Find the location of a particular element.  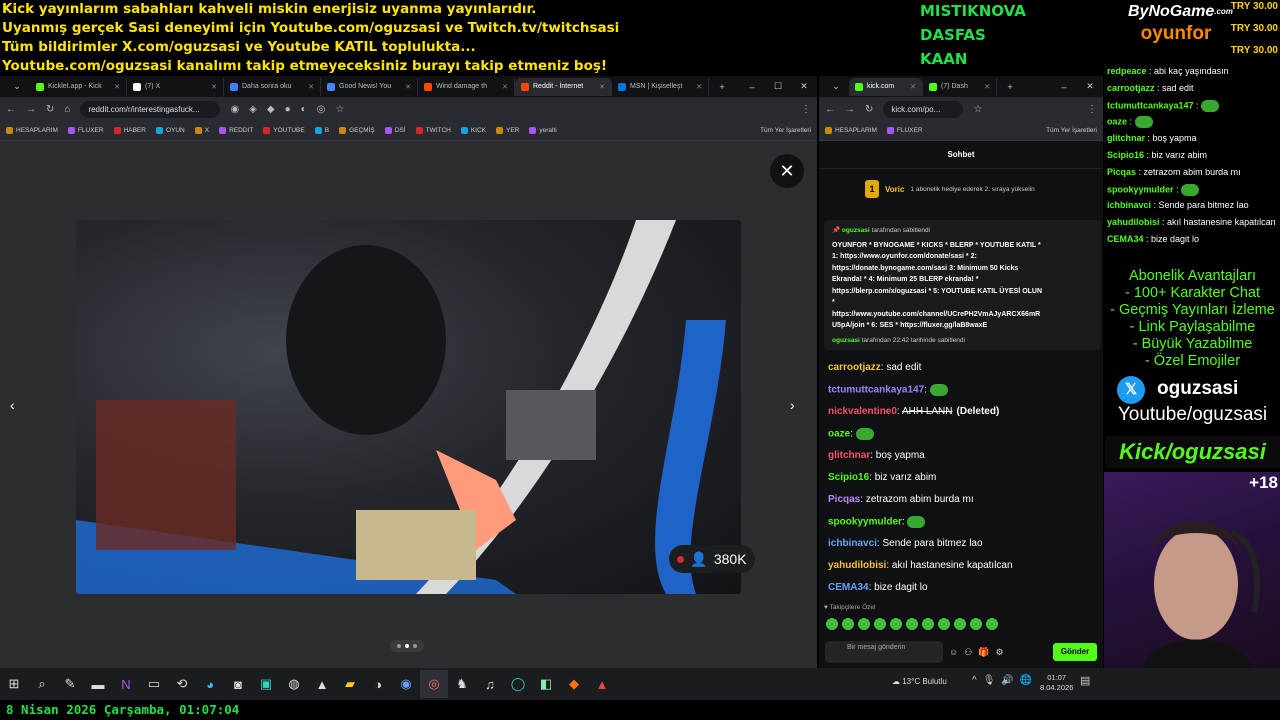

browser-tab: (7) X ✕ is located at coordinates (175, 86).